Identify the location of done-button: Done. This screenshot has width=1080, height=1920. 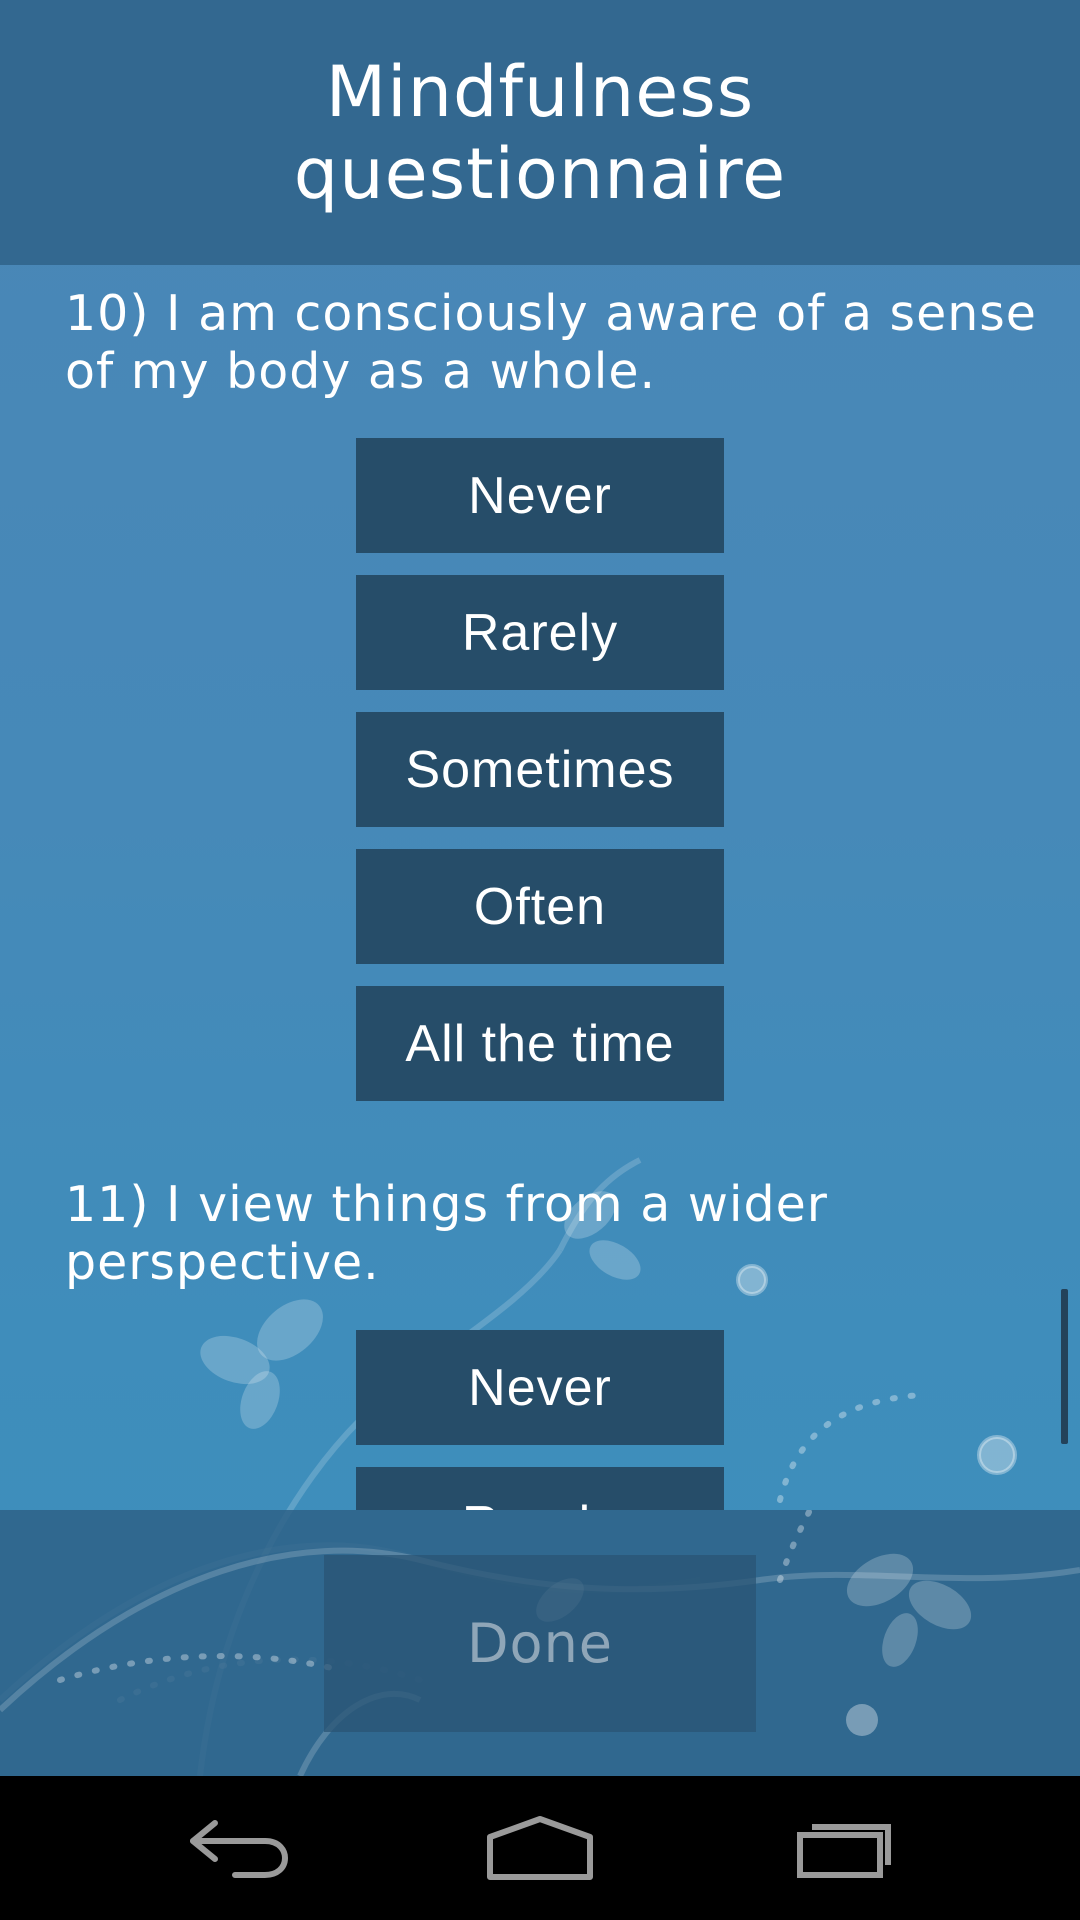
(540, 1643).